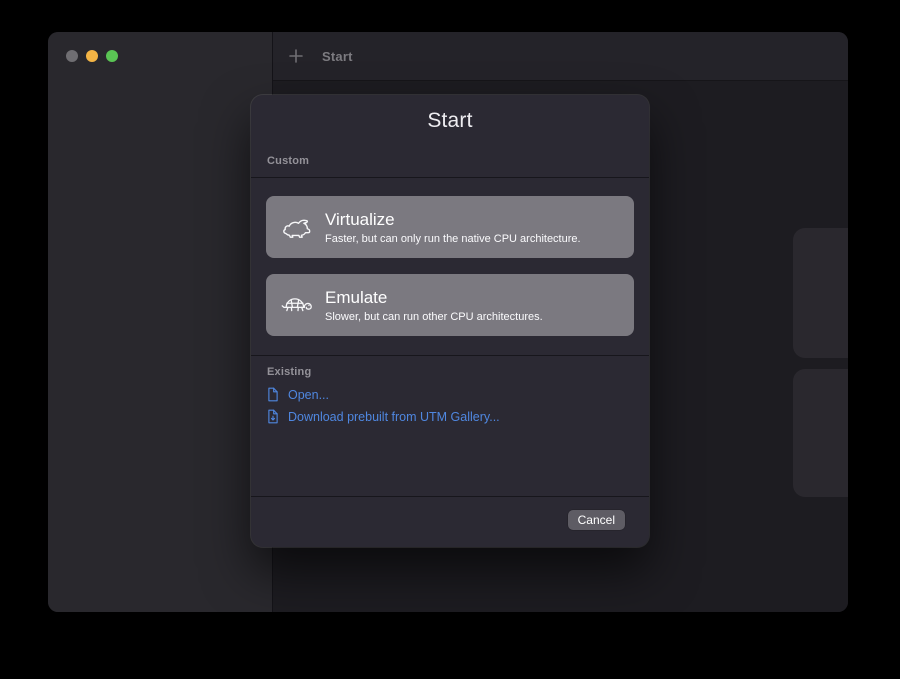 The image size is (900, 679). Describe the element at coordinates (273, 394) in the screenshot. I see `document-icon` at that location.